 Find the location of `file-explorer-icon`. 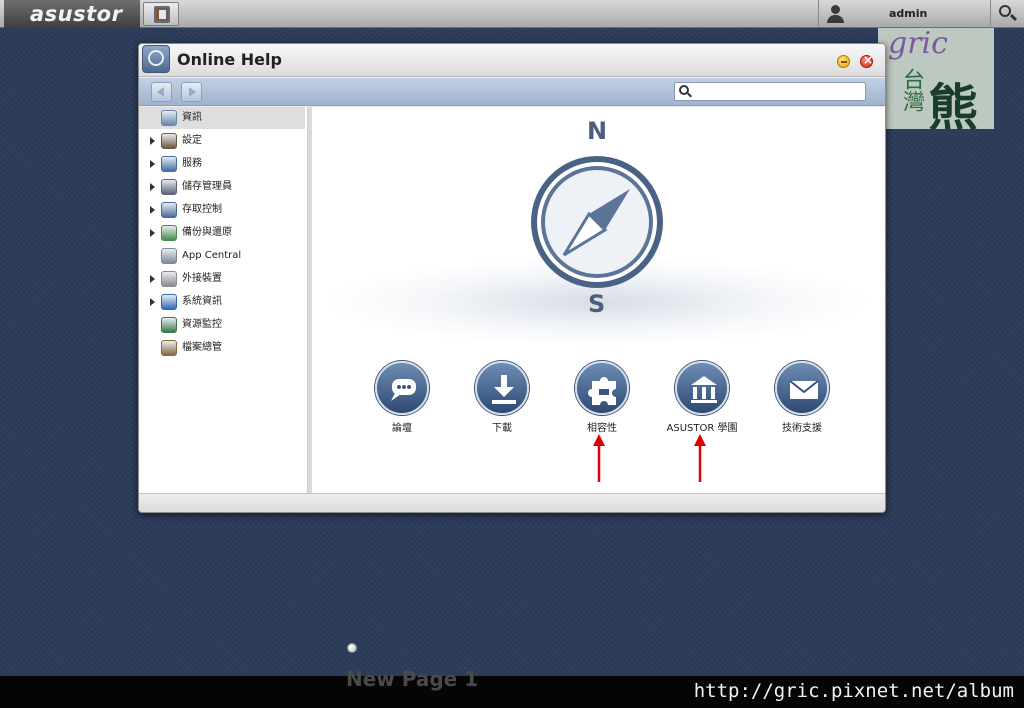

file-explorer-icon is located at coordinates (169, 348).